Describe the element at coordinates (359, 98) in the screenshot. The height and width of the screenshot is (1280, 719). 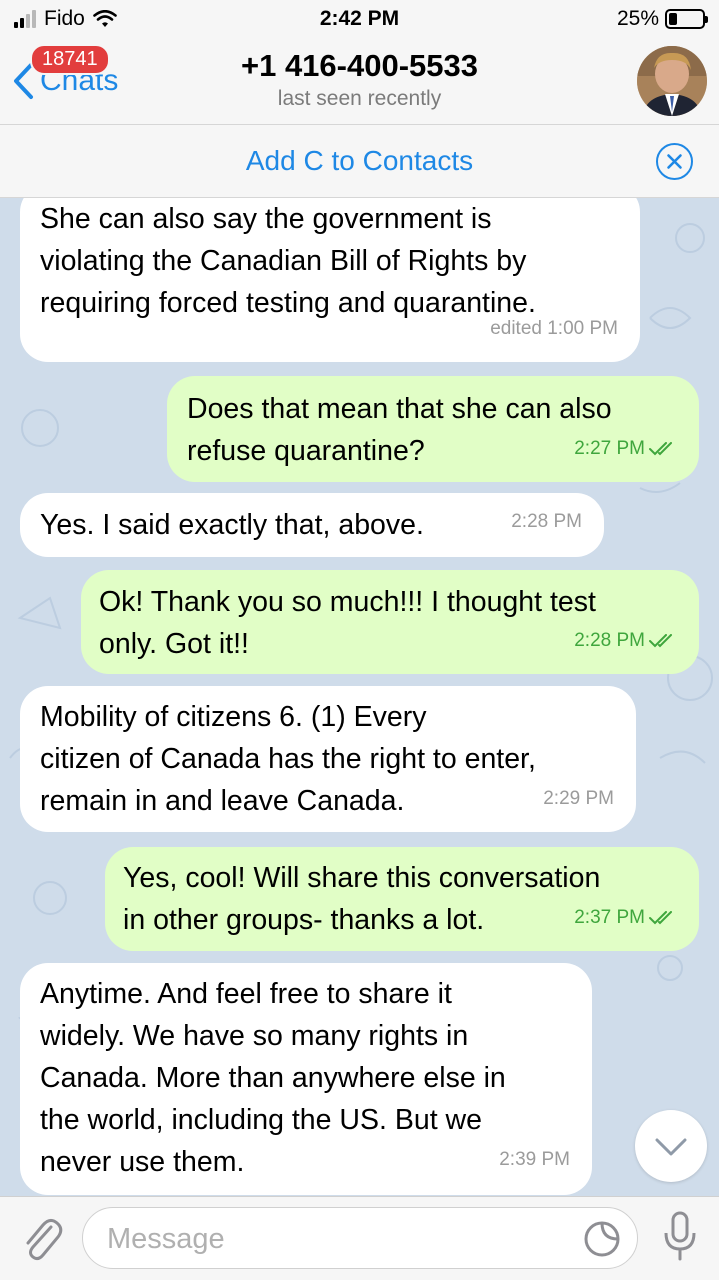
I see `last-seen-status: last seen recently` at that location.